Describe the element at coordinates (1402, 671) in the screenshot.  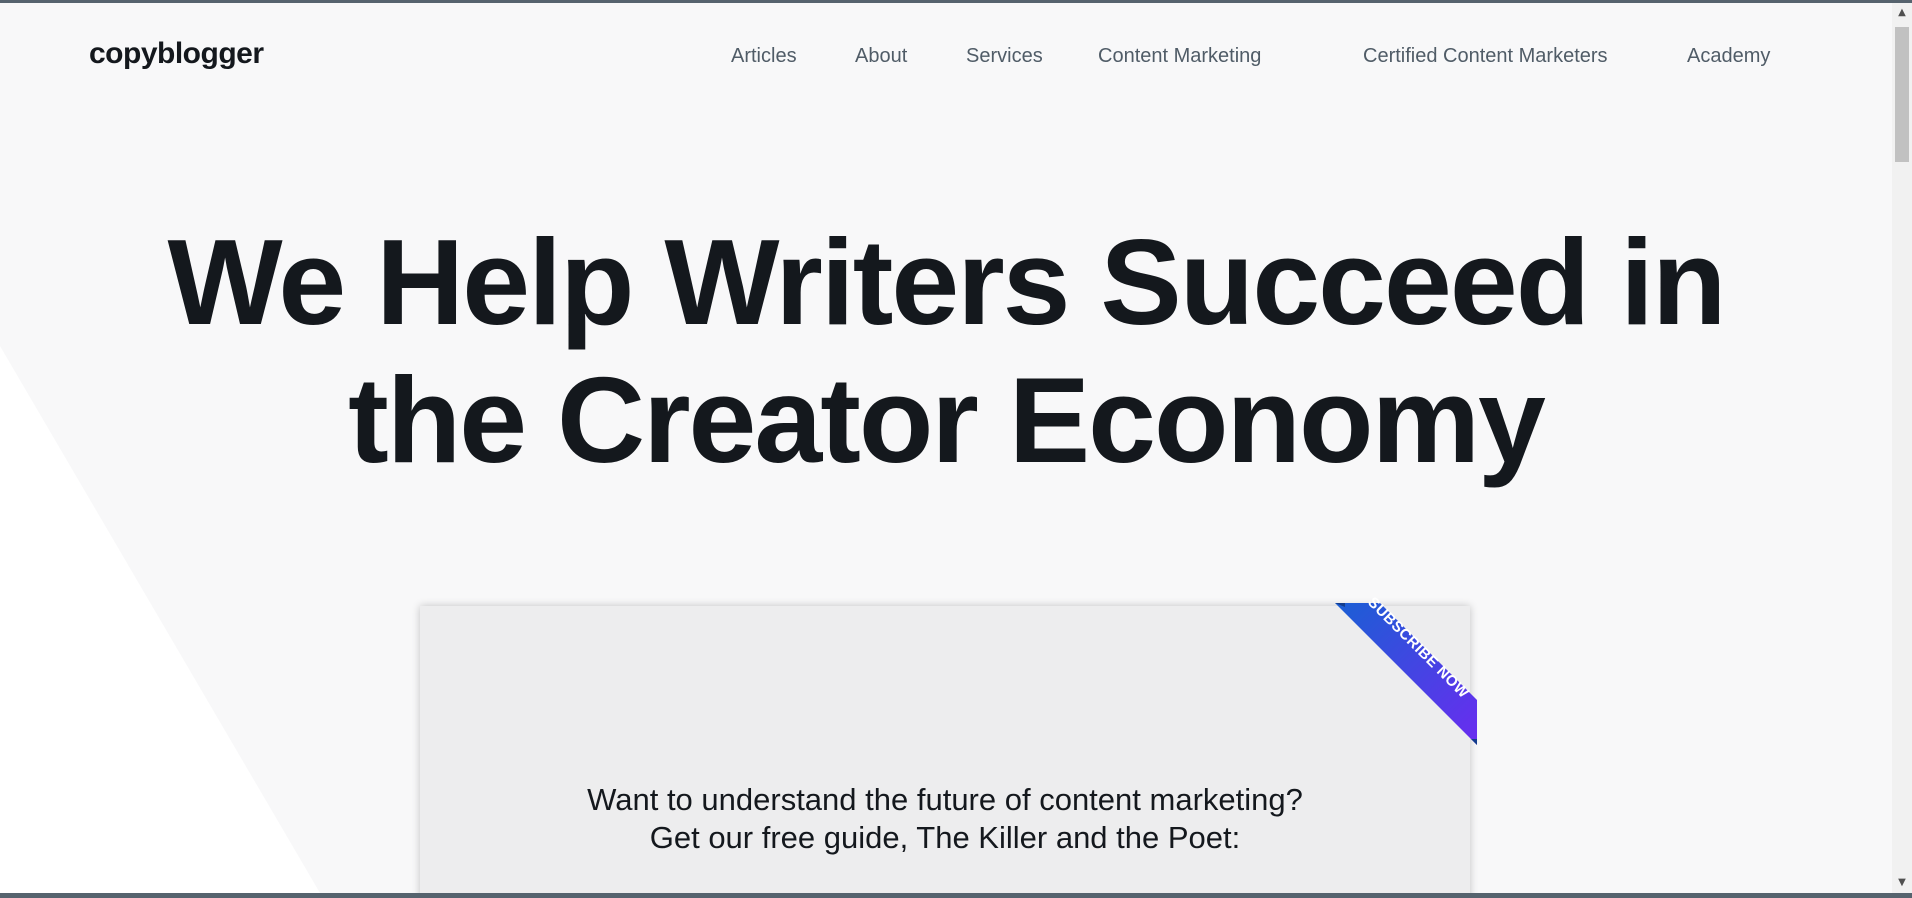
I see `subscribe-ribbon: SUBSCRIBE NOW` at that location.